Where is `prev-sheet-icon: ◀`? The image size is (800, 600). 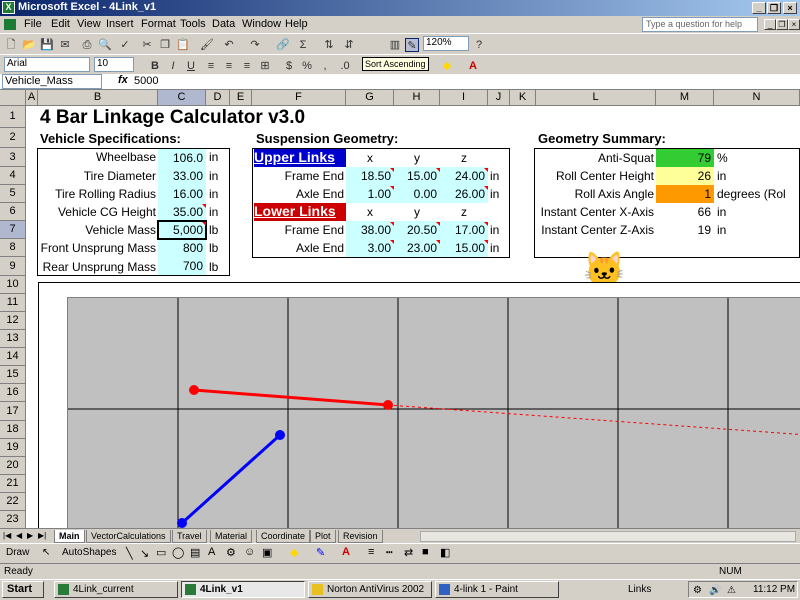 prev-sheet-icon: ◀ is located at coordinates (19, 535).